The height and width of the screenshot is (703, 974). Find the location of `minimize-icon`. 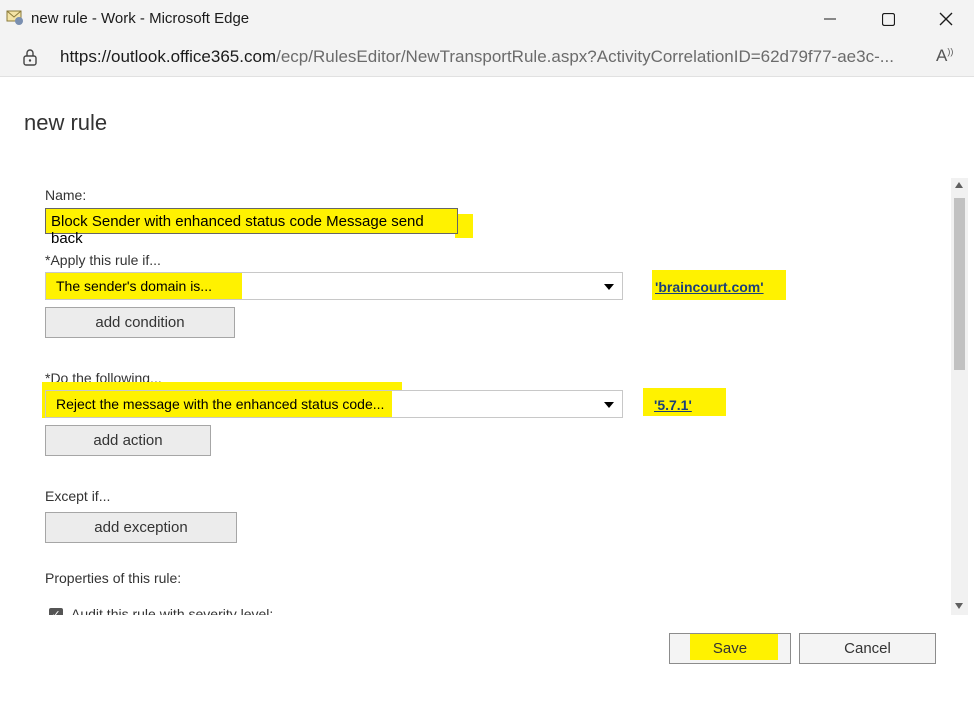

minimize-icon is located at coordinates (830, 19).